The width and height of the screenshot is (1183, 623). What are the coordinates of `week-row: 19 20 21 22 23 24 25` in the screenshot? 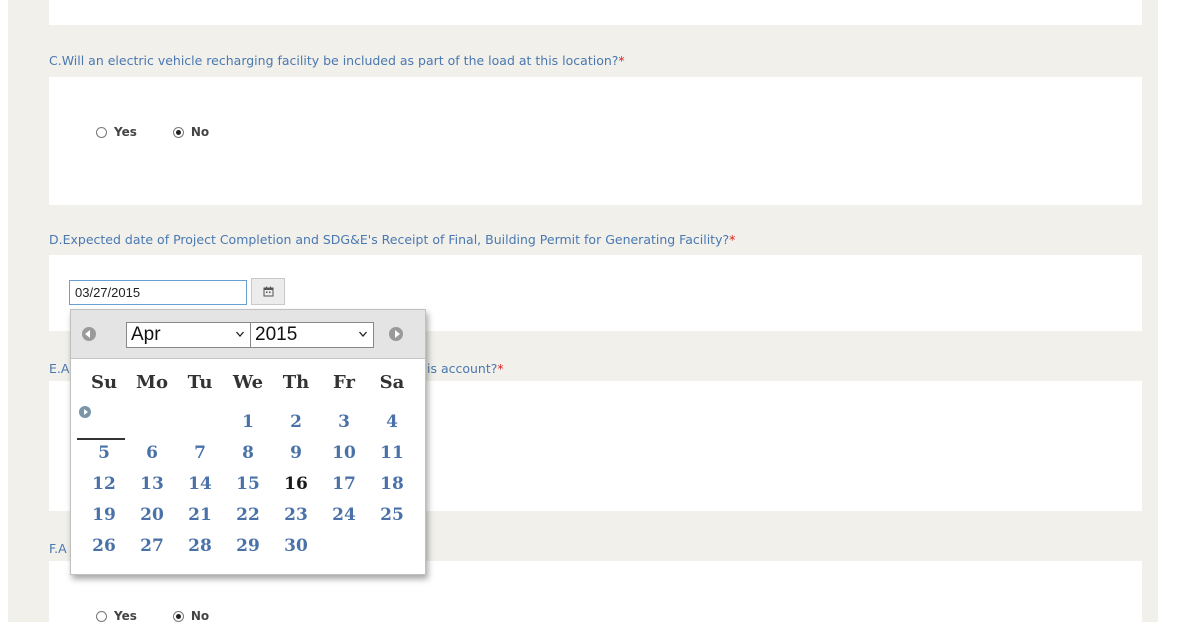 It's located at (248, 514).